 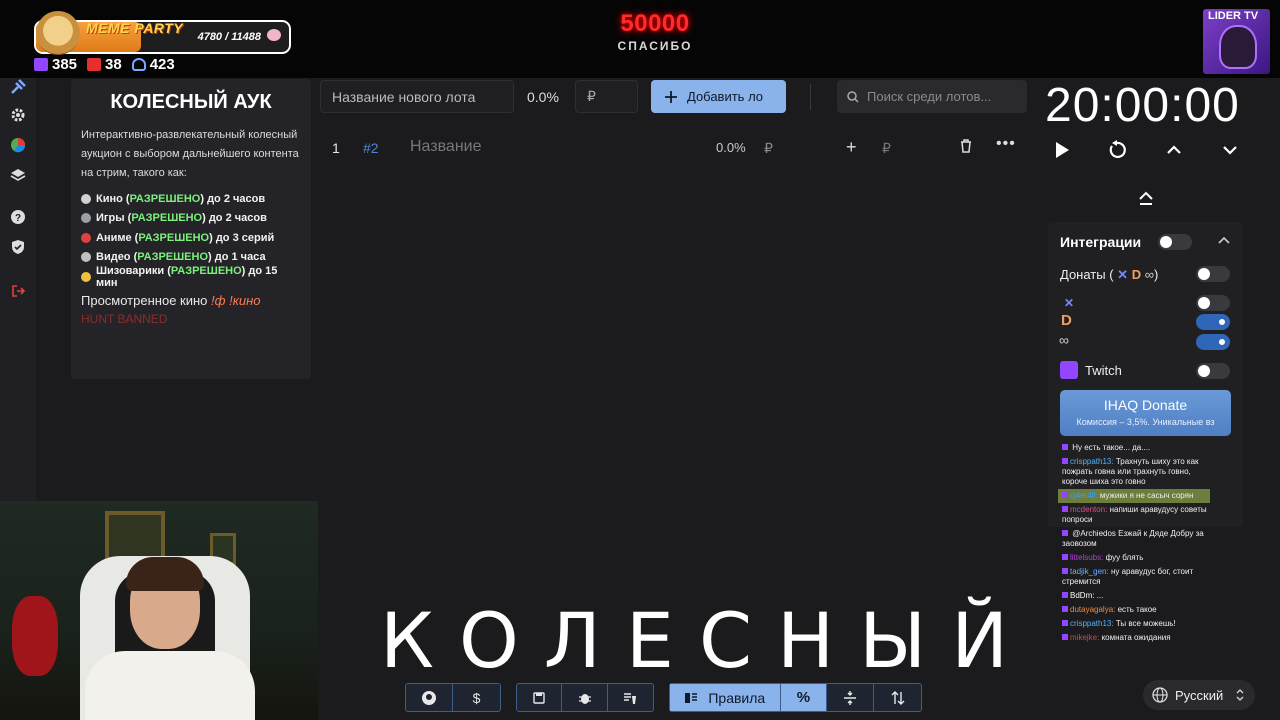 What do you see at coordinates (1230, 150) in the screenshot?
I see `chevron-down-icon` at bounding box center [1230, 150].